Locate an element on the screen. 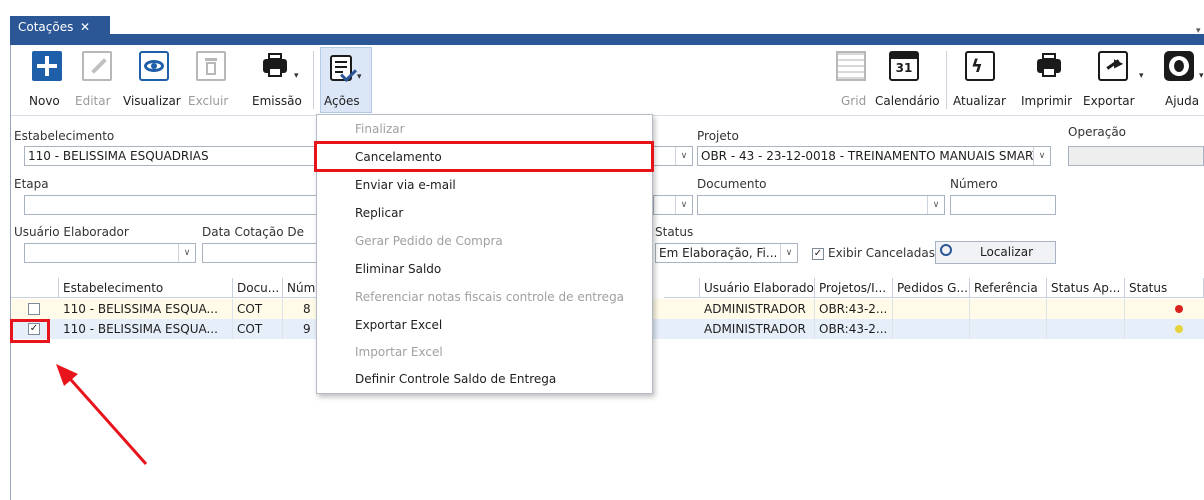 The width and height of the screenshot is (1204, 500). export-icon: ▶ is located at coordinates (1113, 66).